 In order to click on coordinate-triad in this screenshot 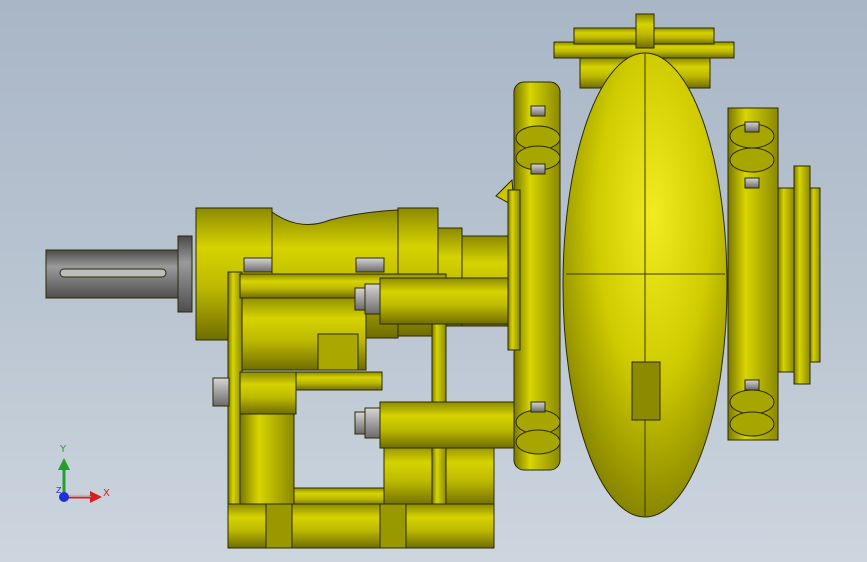, I will do `click(80, 480)`.